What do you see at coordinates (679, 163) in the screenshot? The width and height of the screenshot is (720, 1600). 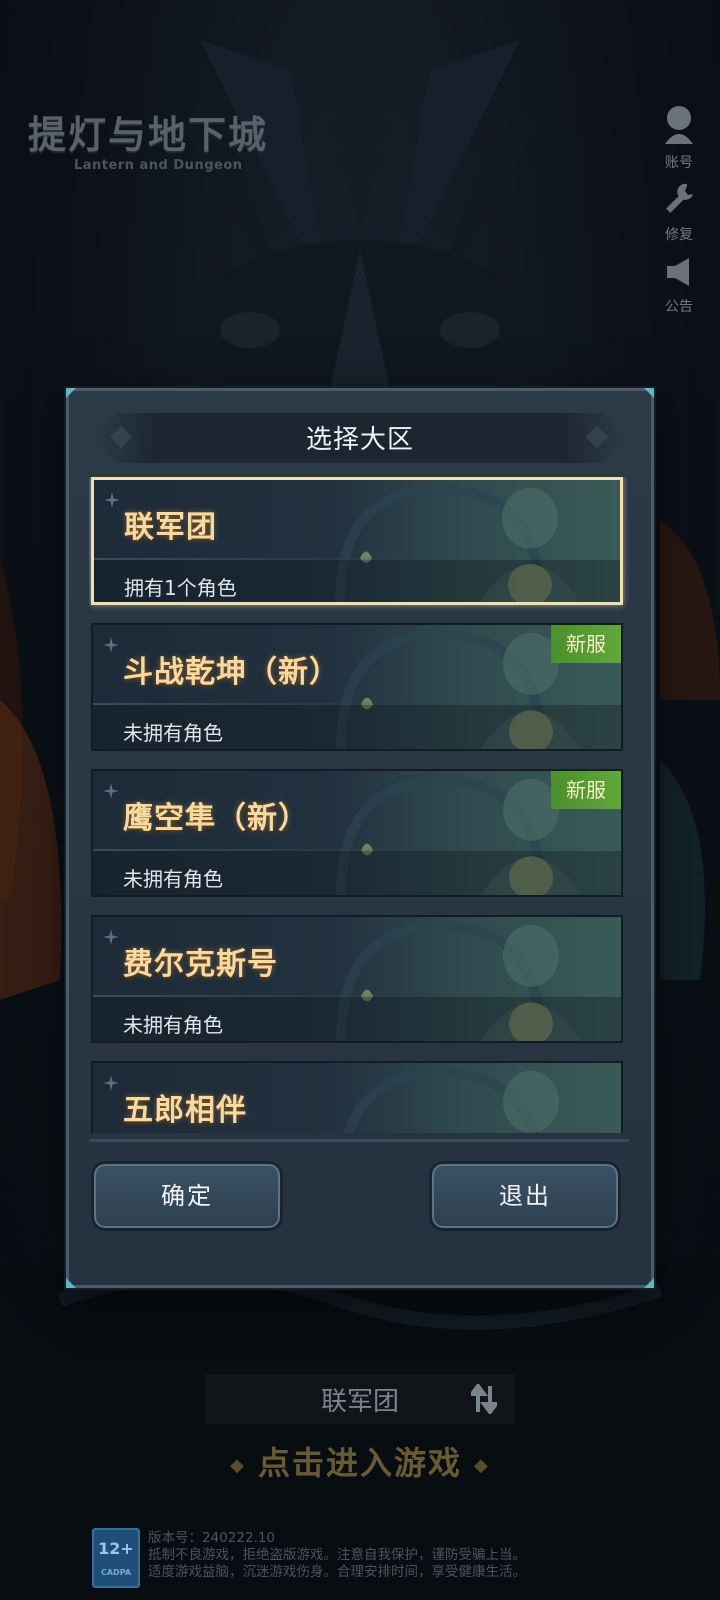 I see `account-label: 账号` at bounding box center [679, 163].